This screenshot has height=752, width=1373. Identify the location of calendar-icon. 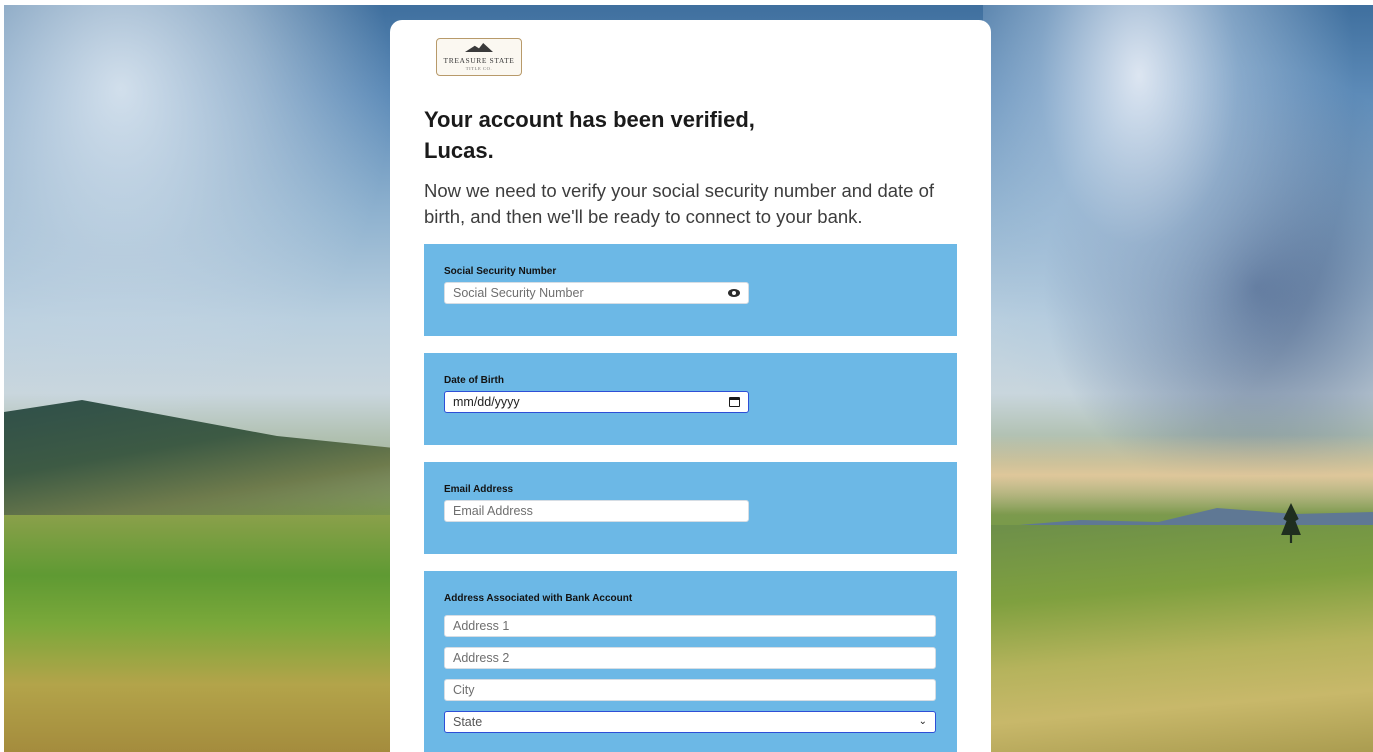
(734, 402).